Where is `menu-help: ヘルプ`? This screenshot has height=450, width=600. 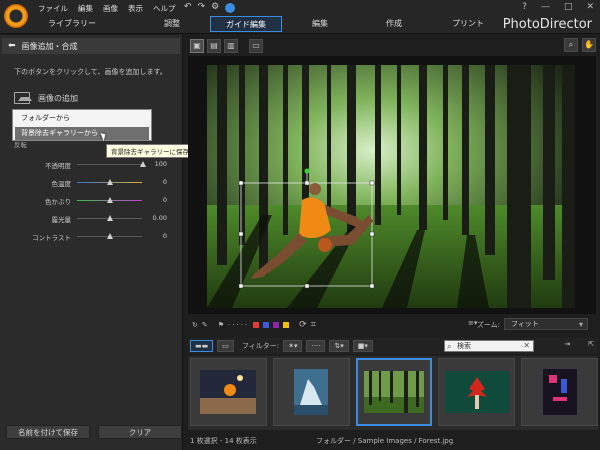 menu-help: ヘルプ is located at coordinates (164, 8).